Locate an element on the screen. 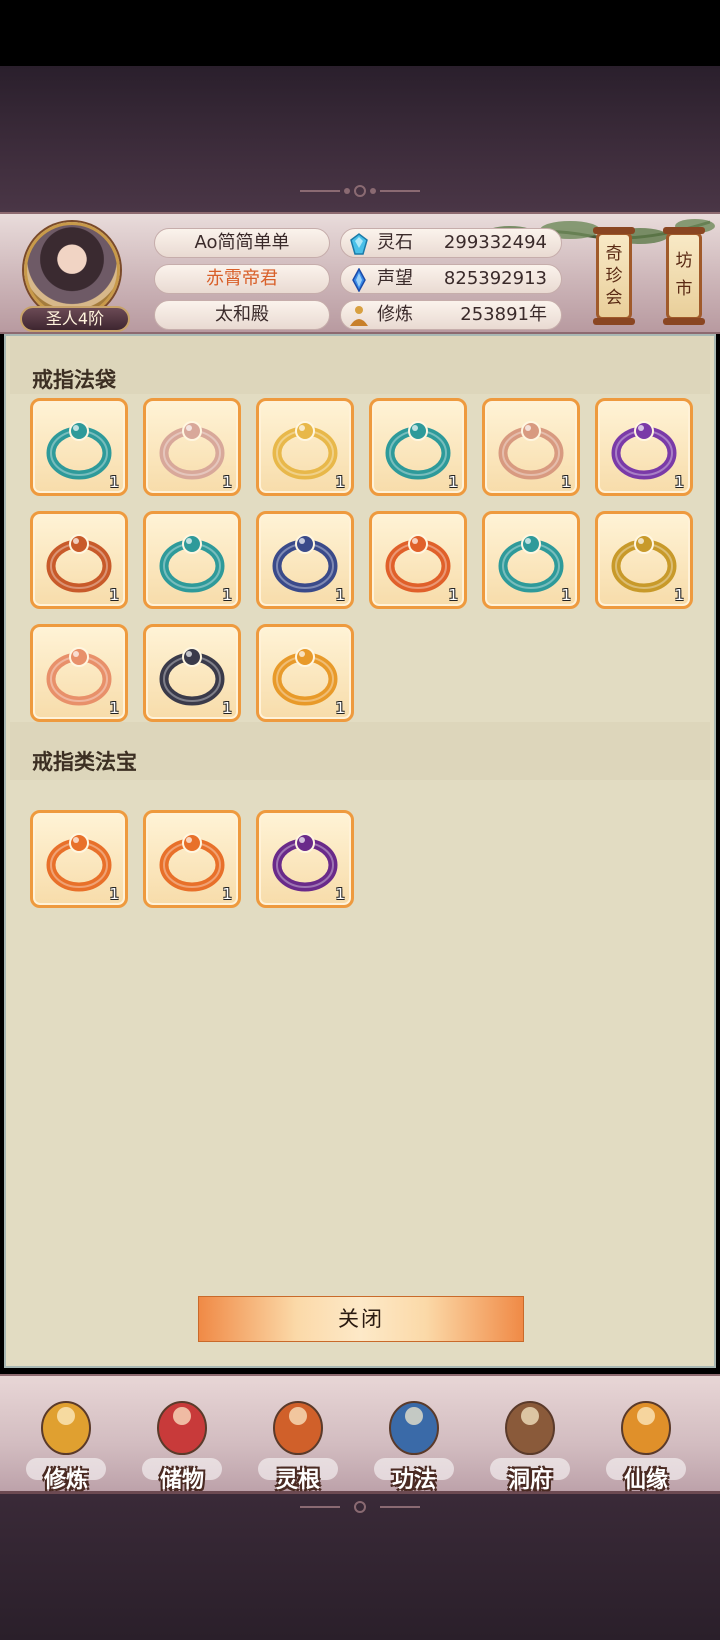 The height and width of the screenshot is (1640, 720). storage-bag-icon is located at coordinates (182, 1428).